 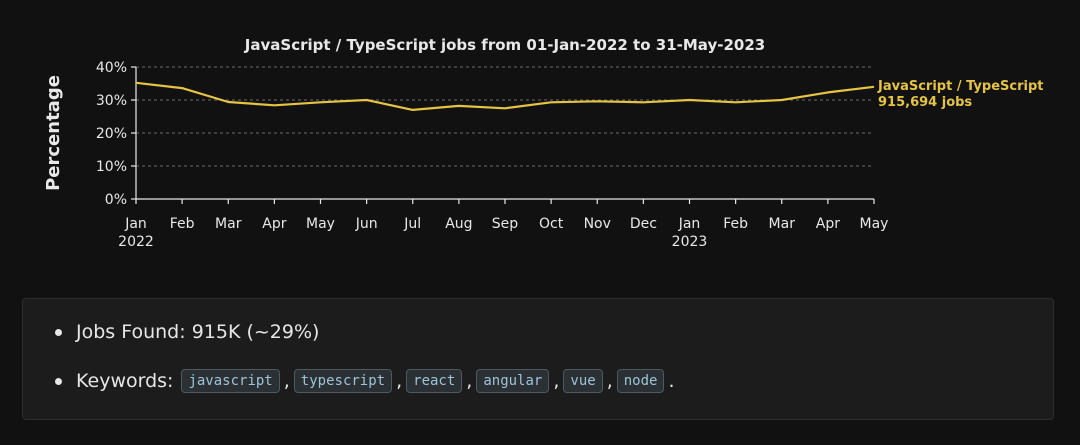 What do you see at coordinates (551, 224) in the screenshot?
I see `x-tick-label: Oct` at bounding box center [551, 224].